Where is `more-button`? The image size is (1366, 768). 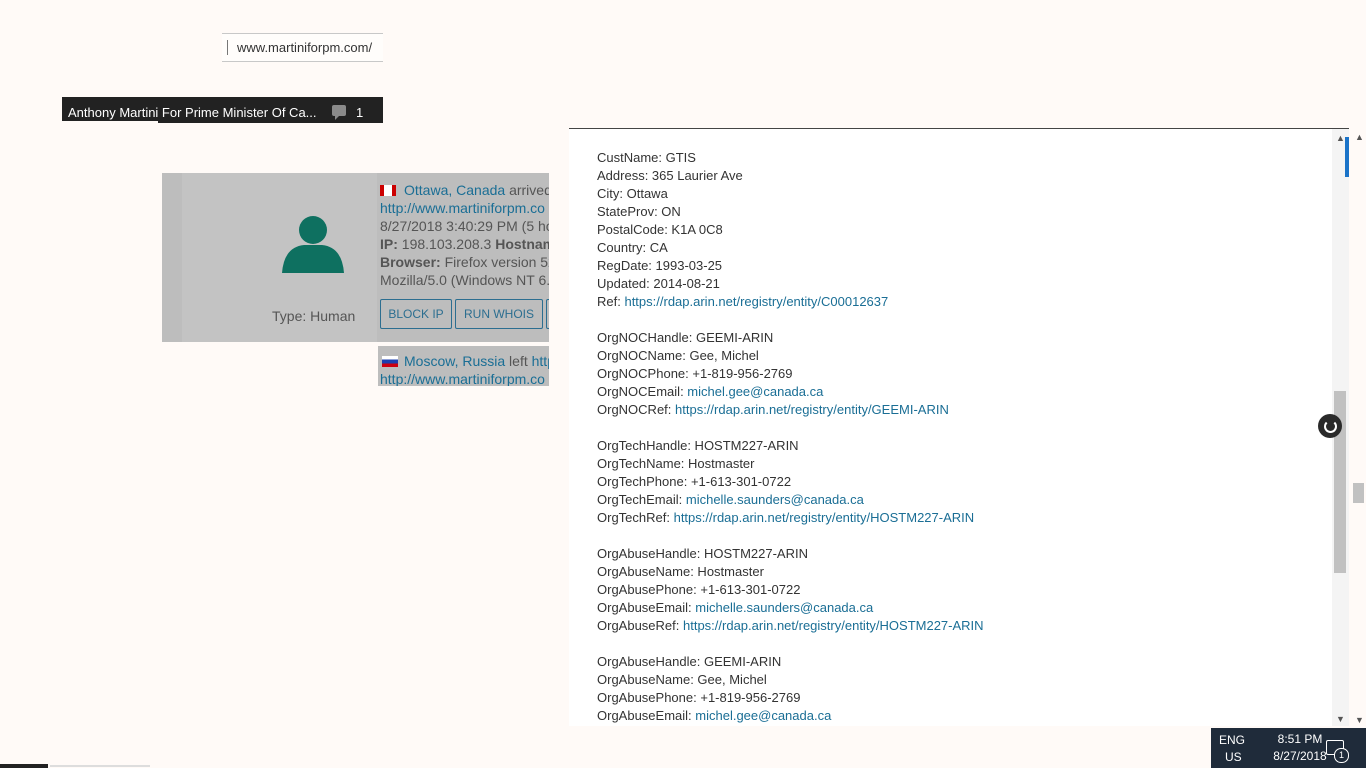
more-button is located at coordinates (547, 314).